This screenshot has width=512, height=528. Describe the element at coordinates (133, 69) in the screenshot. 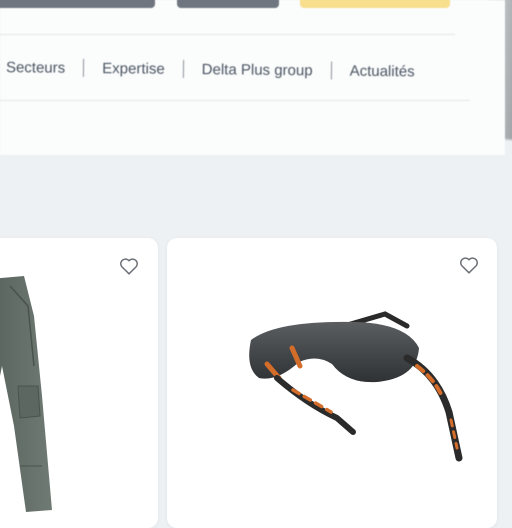

I see `nav-item-expertise: Expertise` at that location.